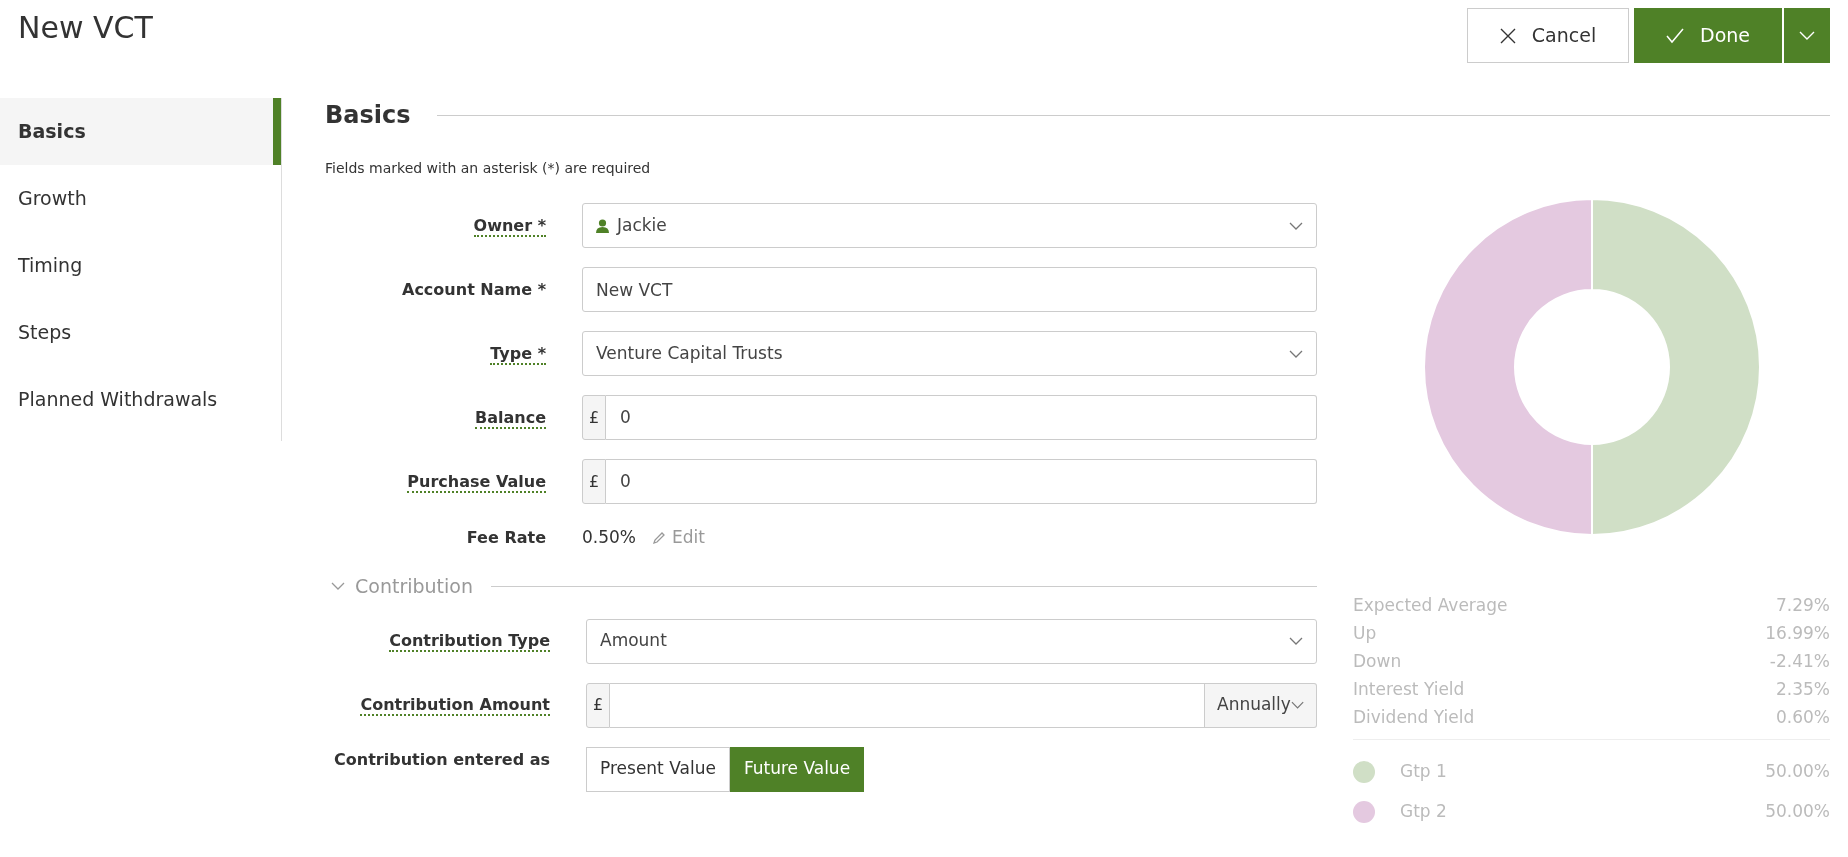  I want to click on group-title: Contribution, so click(414, 586).